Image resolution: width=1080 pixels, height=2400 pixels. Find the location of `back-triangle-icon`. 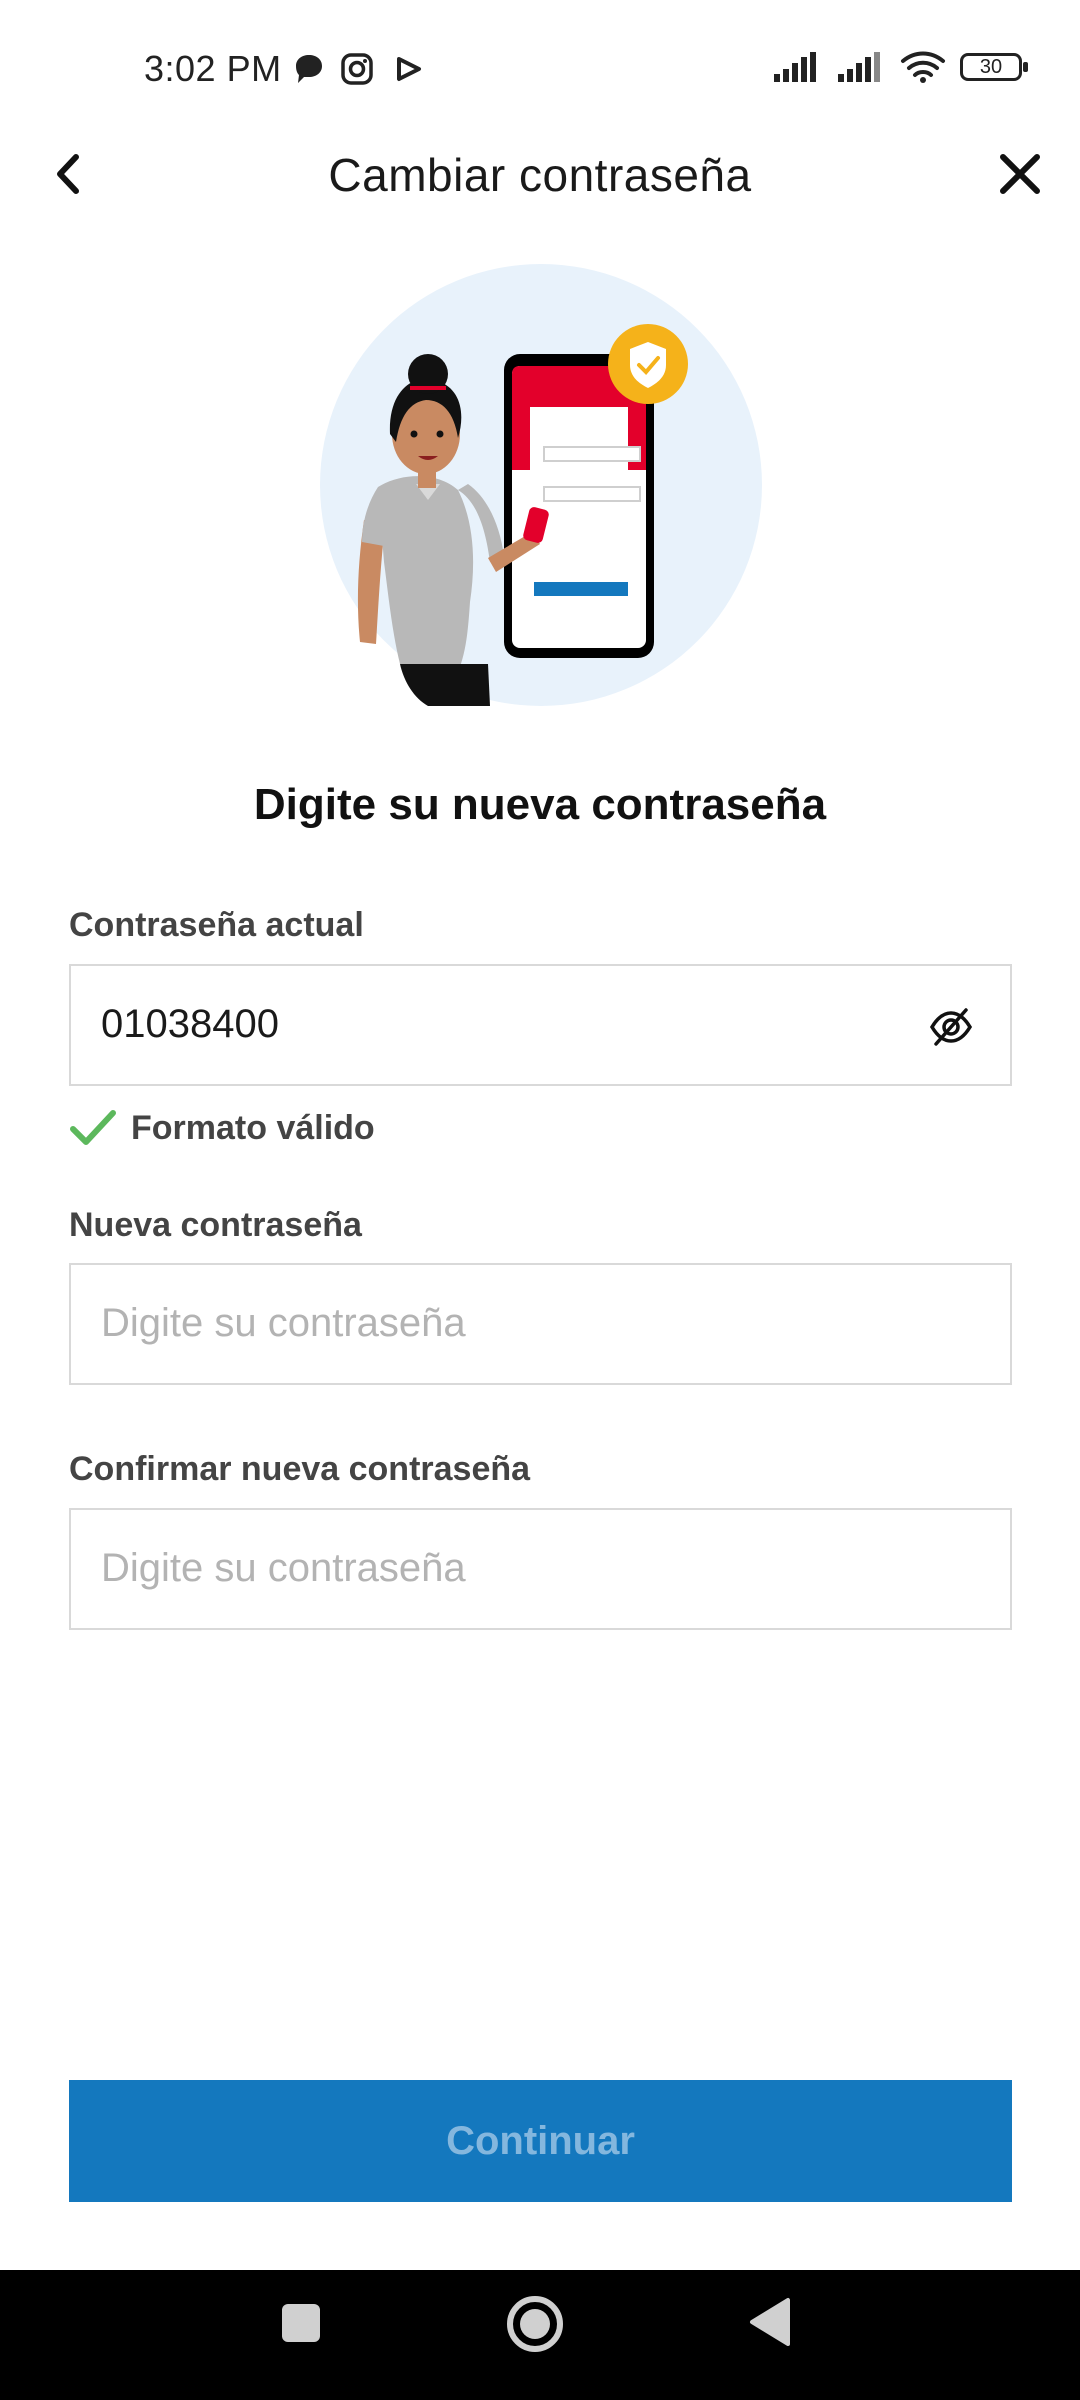

back-triangle-icon is located at coordinates (771, 2322).